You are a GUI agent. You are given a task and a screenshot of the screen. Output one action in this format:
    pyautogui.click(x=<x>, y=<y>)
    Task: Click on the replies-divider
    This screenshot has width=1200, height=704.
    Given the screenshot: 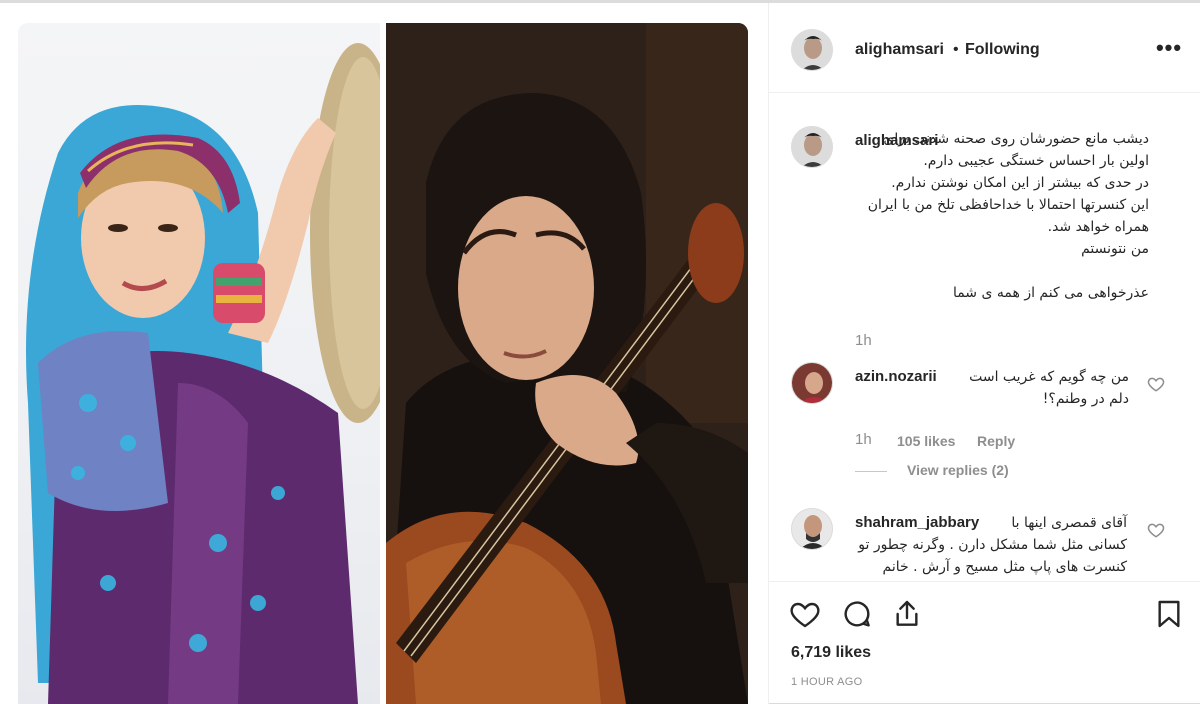 What is the action you would take?
    pyautogui.click(x=871, y=471)
    